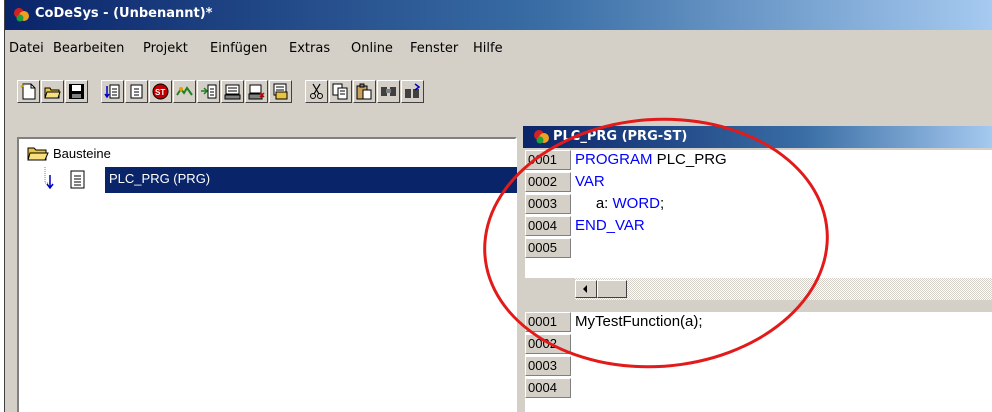 Image resolution: width=992 pixels, height=412 pixels. Describe the element at coordinates (412, 91) in the screenshot. I see `replace-icon` at that location.